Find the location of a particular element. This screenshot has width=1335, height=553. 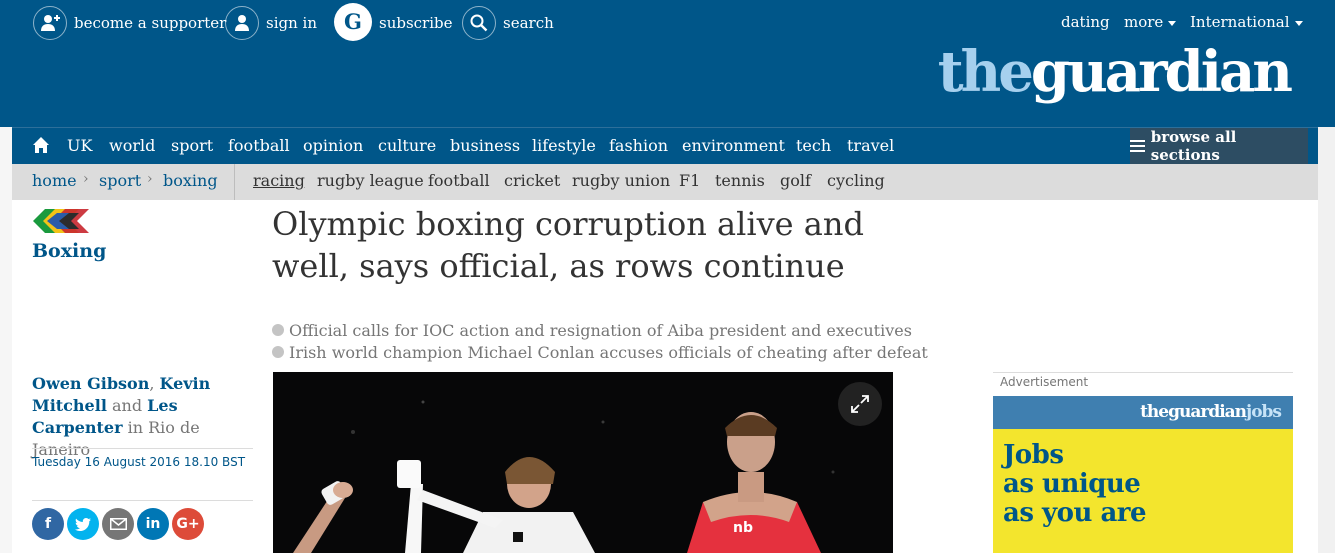

twitter-icon is located at coordinates (83, 524).